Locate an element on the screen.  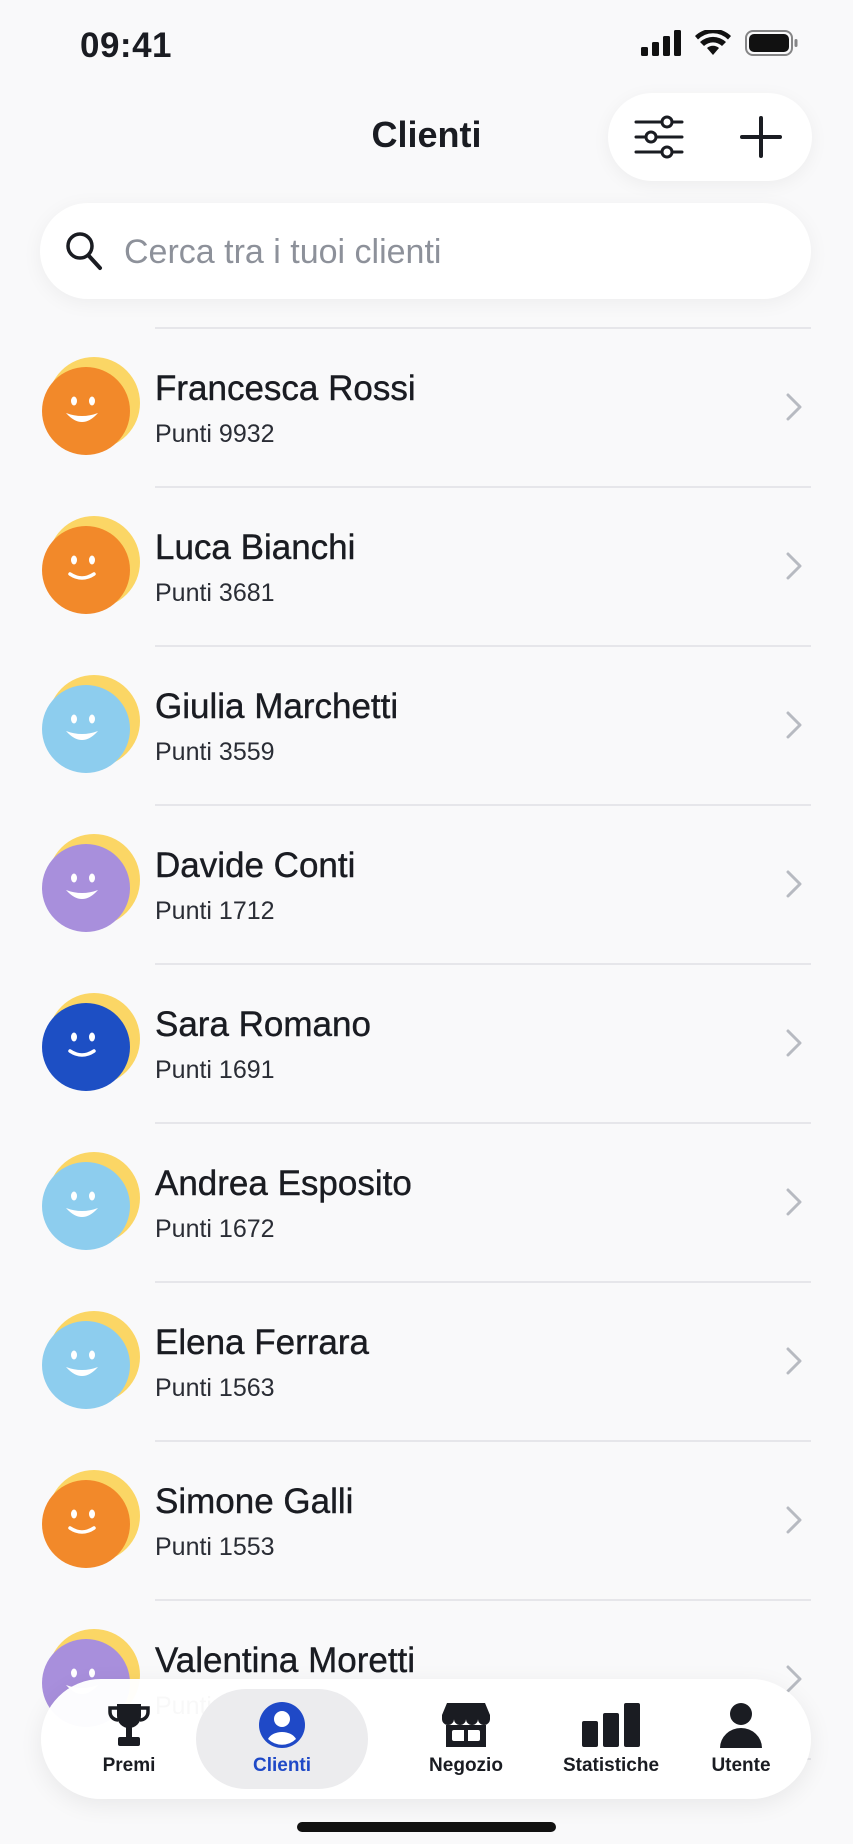
tab-clienti: Clienti is located at coordinates (282, 1739).